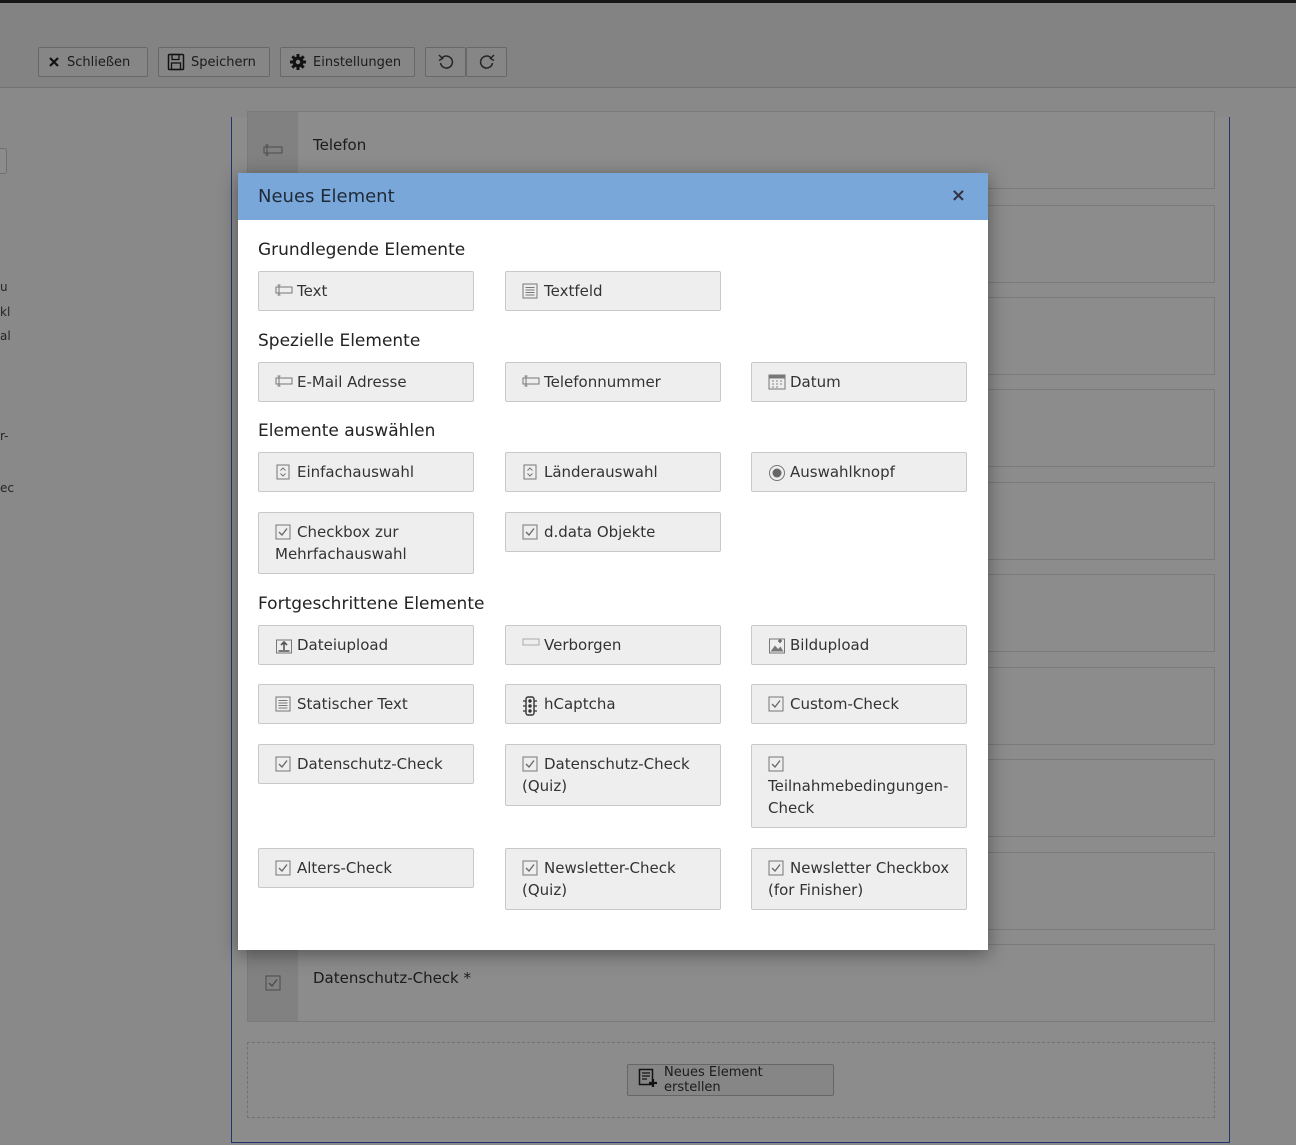 The width and height of the screenshot is (1296, 1145). I want to click on traffic-light-icon, so click(531, 706).